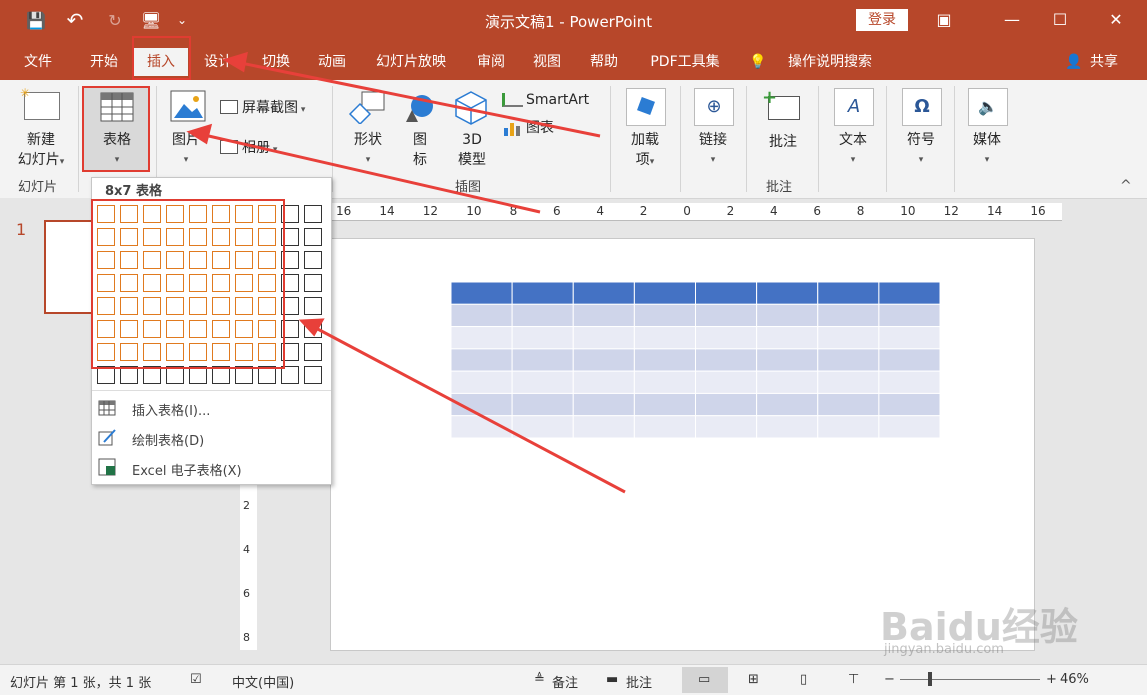 The height and width of the screenshot is (695, 1147). I want to click on images-button: 图片 ▾, so click(186, 150).